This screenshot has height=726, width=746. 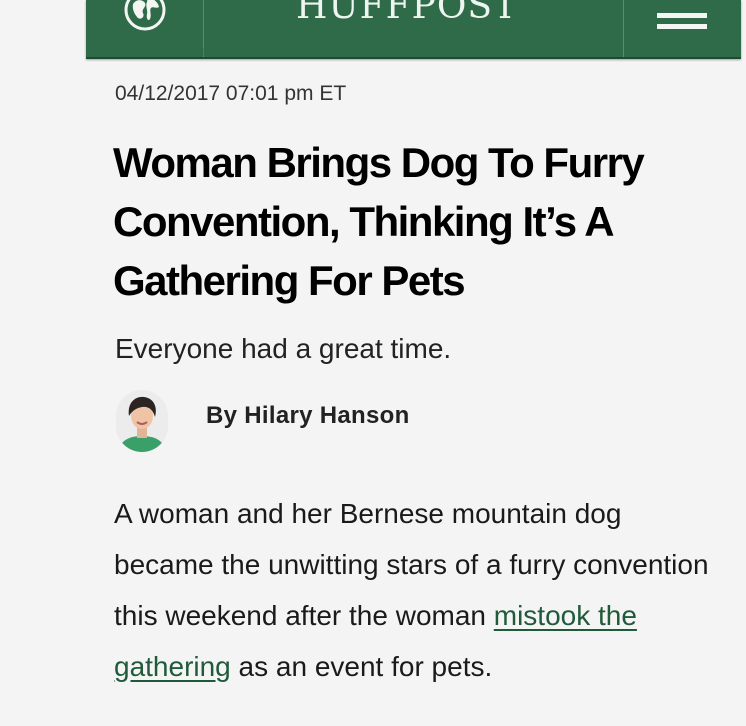 I want to click on author-photo, so click(x=142, y=421).